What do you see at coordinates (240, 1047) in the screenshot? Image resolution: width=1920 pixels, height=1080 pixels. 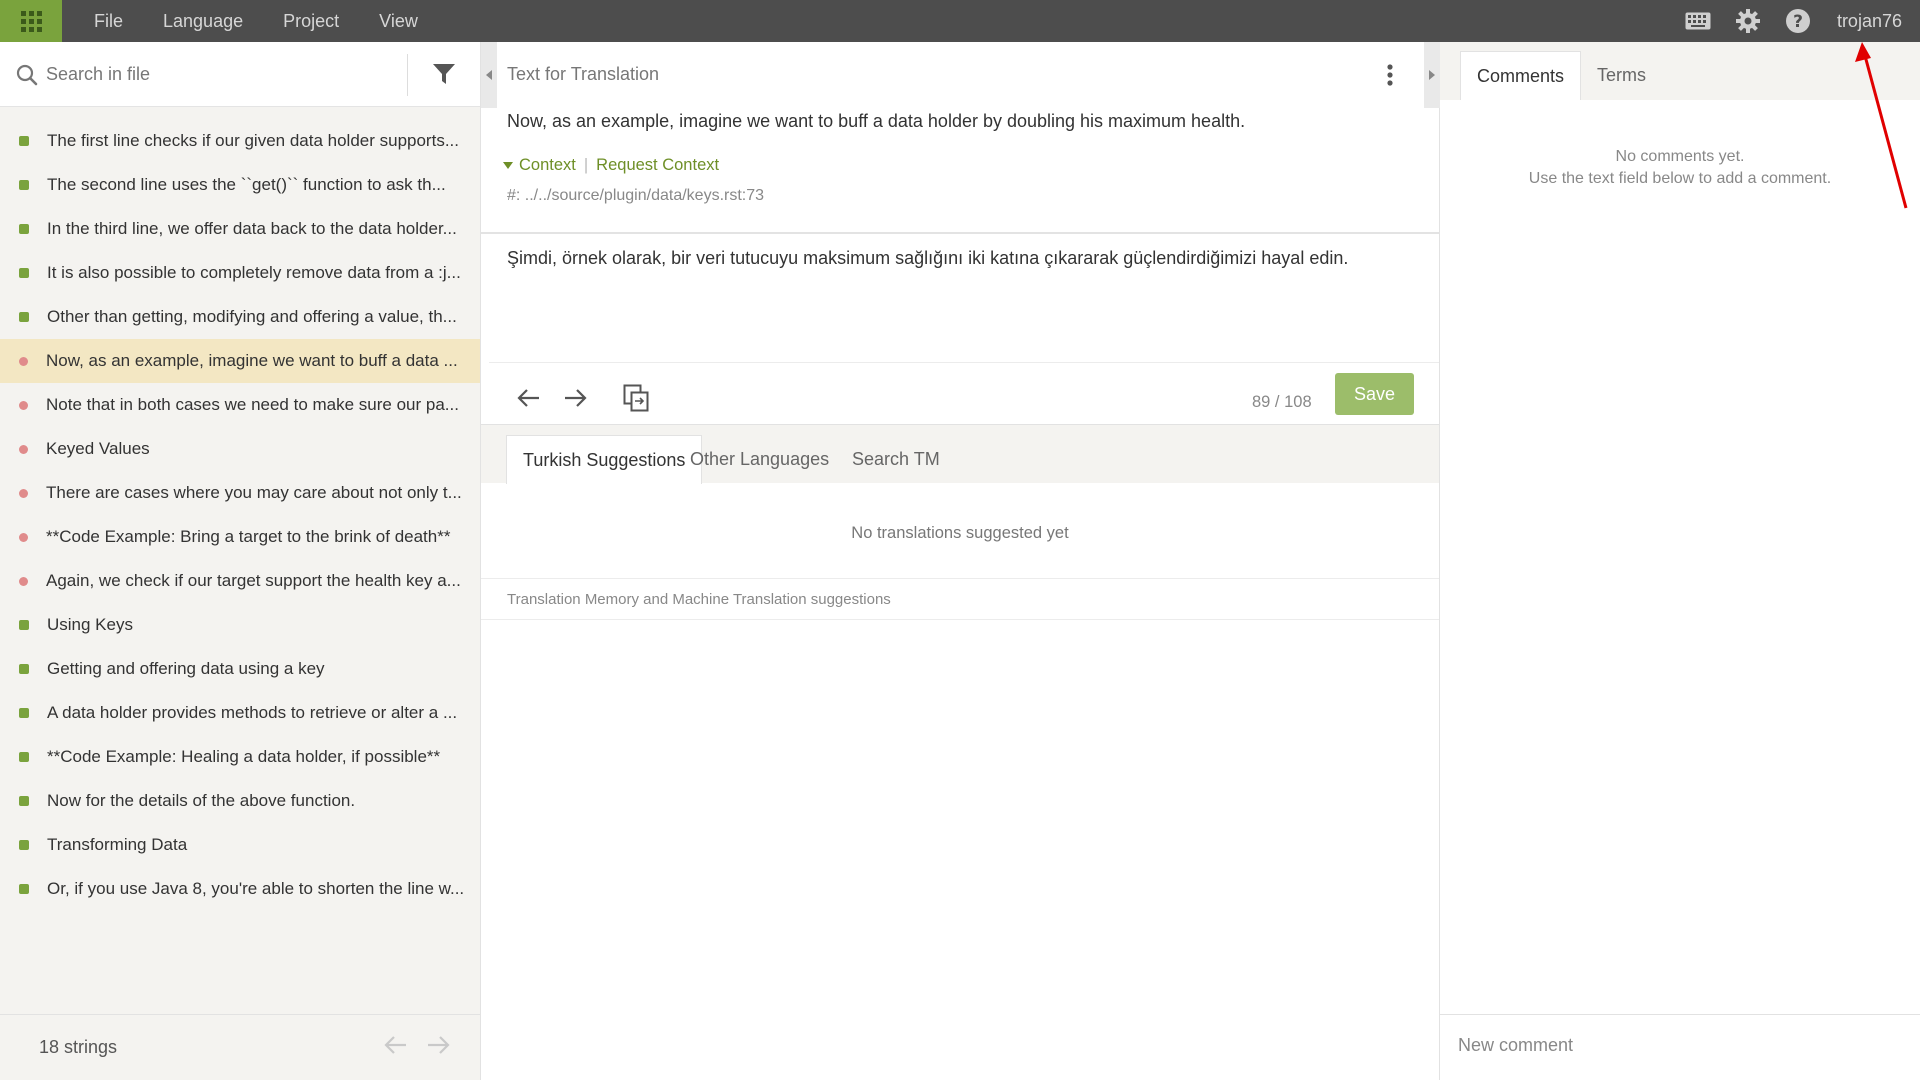 I see `list-footer: 18 strings` at bounding box center [240, 1047].